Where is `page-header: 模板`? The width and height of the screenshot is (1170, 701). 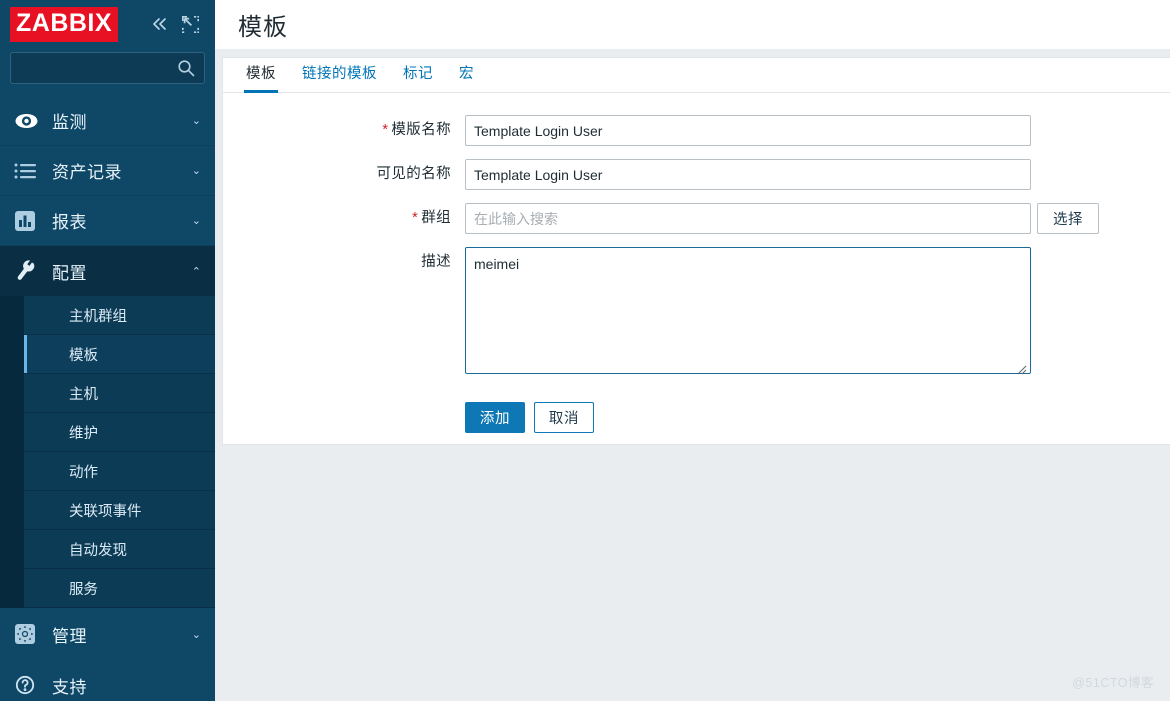
page-header: 模板 is located at coordinates (692, 24).